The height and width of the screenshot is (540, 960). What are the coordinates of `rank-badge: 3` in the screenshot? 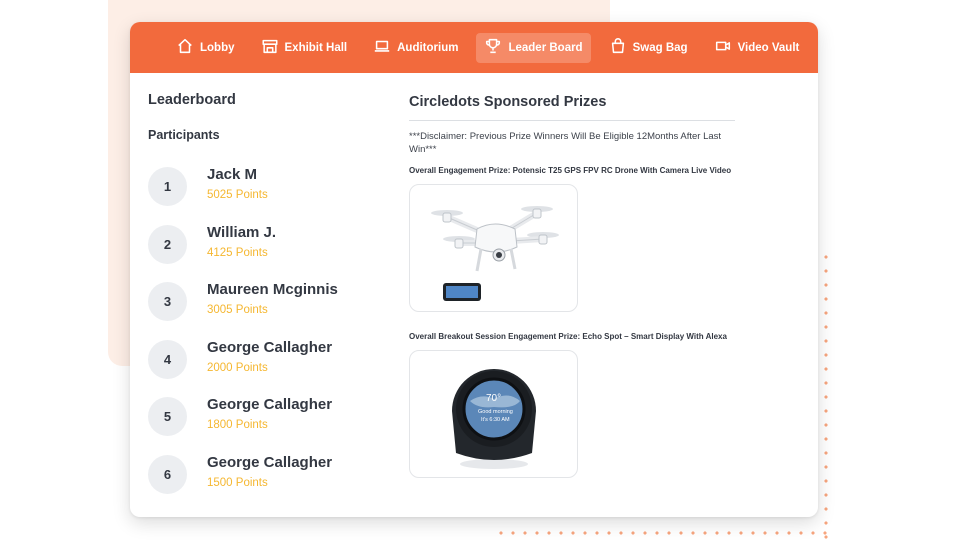 It's located at (167, 302).